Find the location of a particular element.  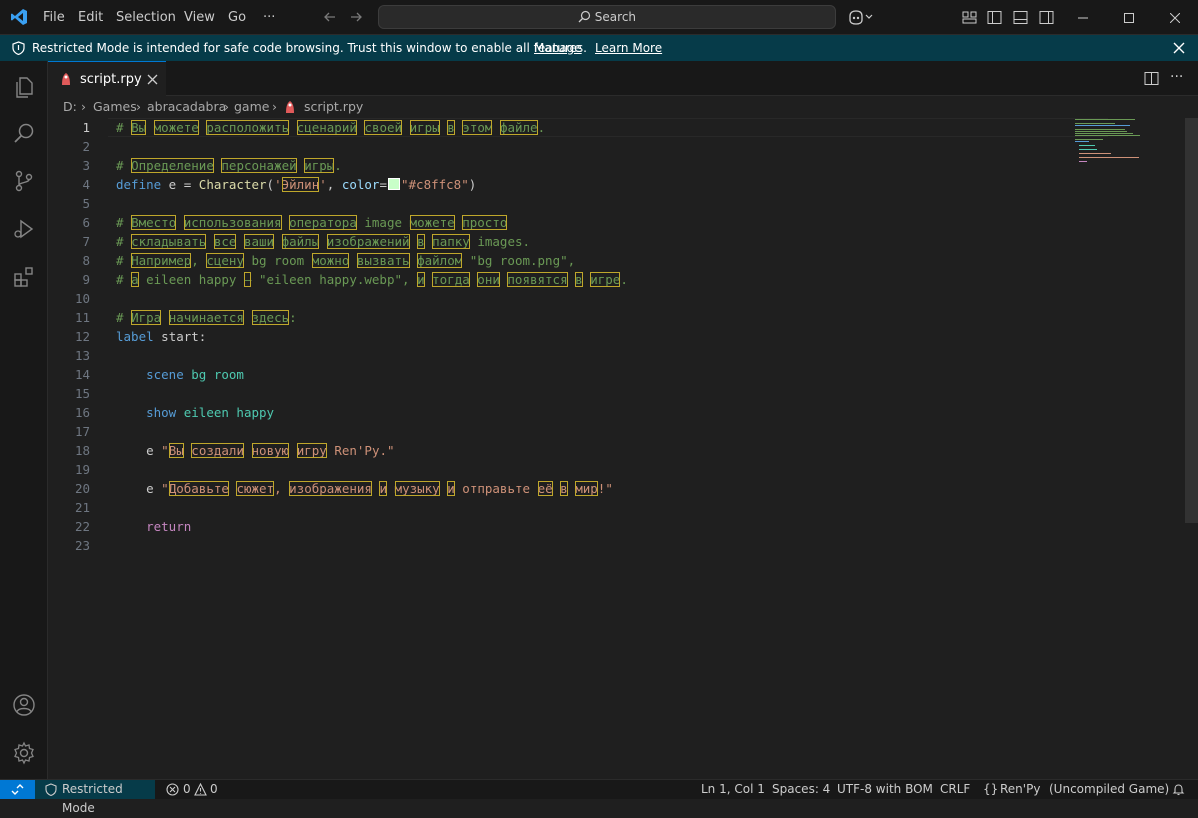

toggle-panel-icon is located at coordinates (1020, 19).